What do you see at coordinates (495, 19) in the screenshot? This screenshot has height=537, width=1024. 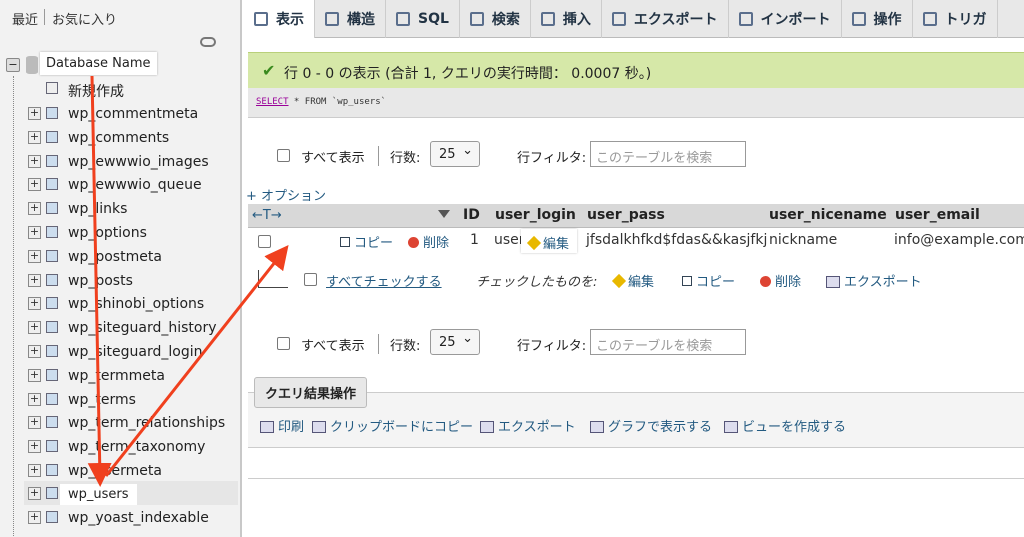 I see `tab-3: 検索` at bounding box center [495, 19].